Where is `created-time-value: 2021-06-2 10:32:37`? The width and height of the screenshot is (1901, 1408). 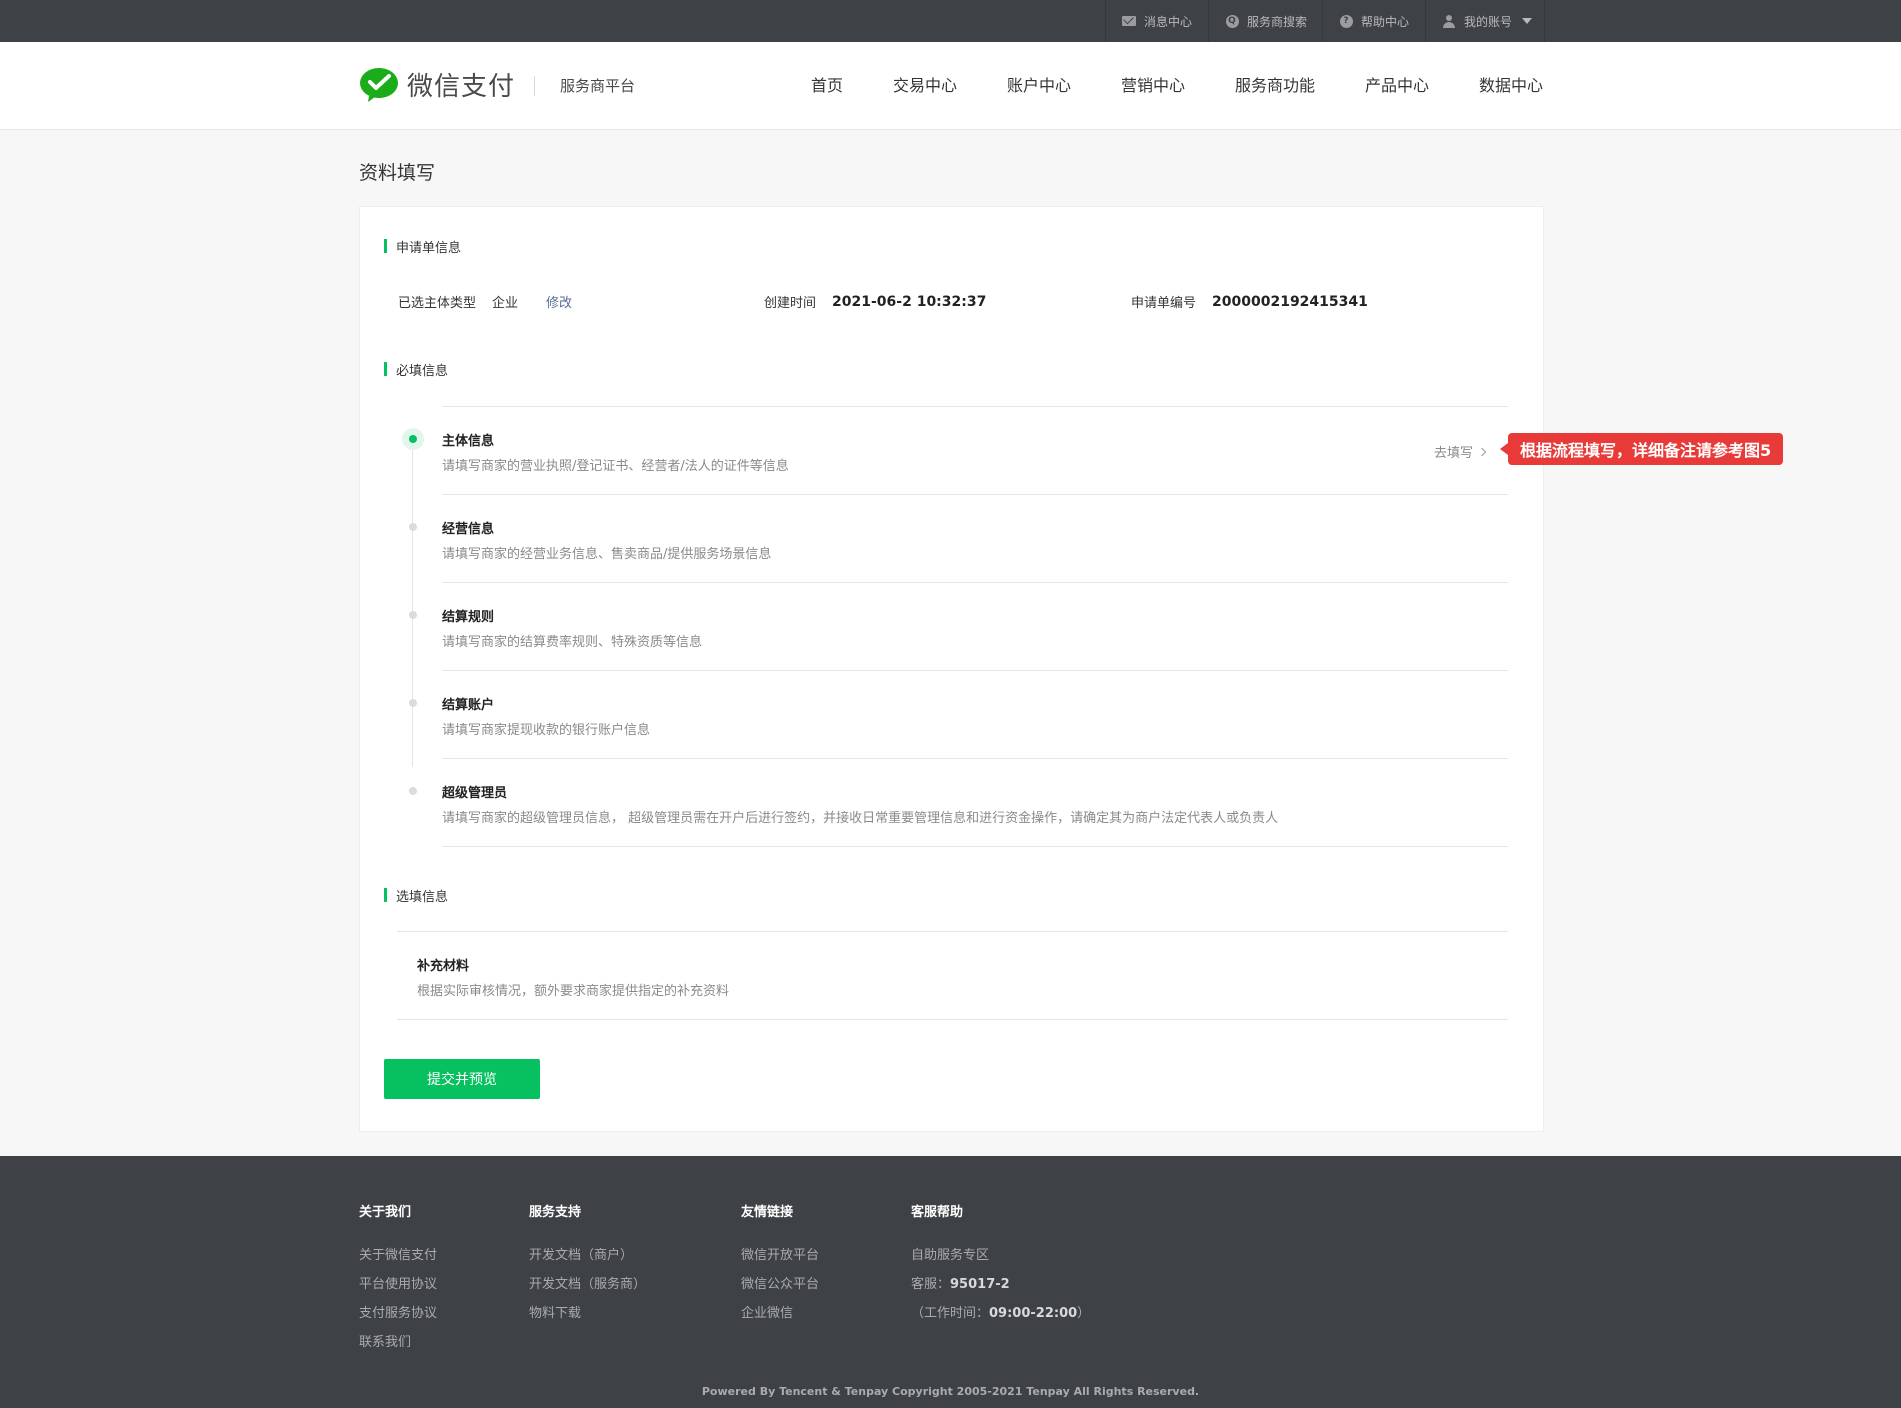 created-time-value: 2021-06-2 10:32:37 is located at coordinates (909, 301).